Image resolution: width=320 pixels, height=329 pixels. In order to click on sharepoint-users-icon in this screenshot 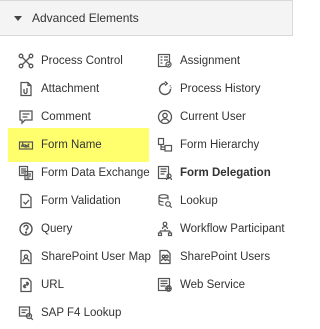, I will do `click(165, 257)`.